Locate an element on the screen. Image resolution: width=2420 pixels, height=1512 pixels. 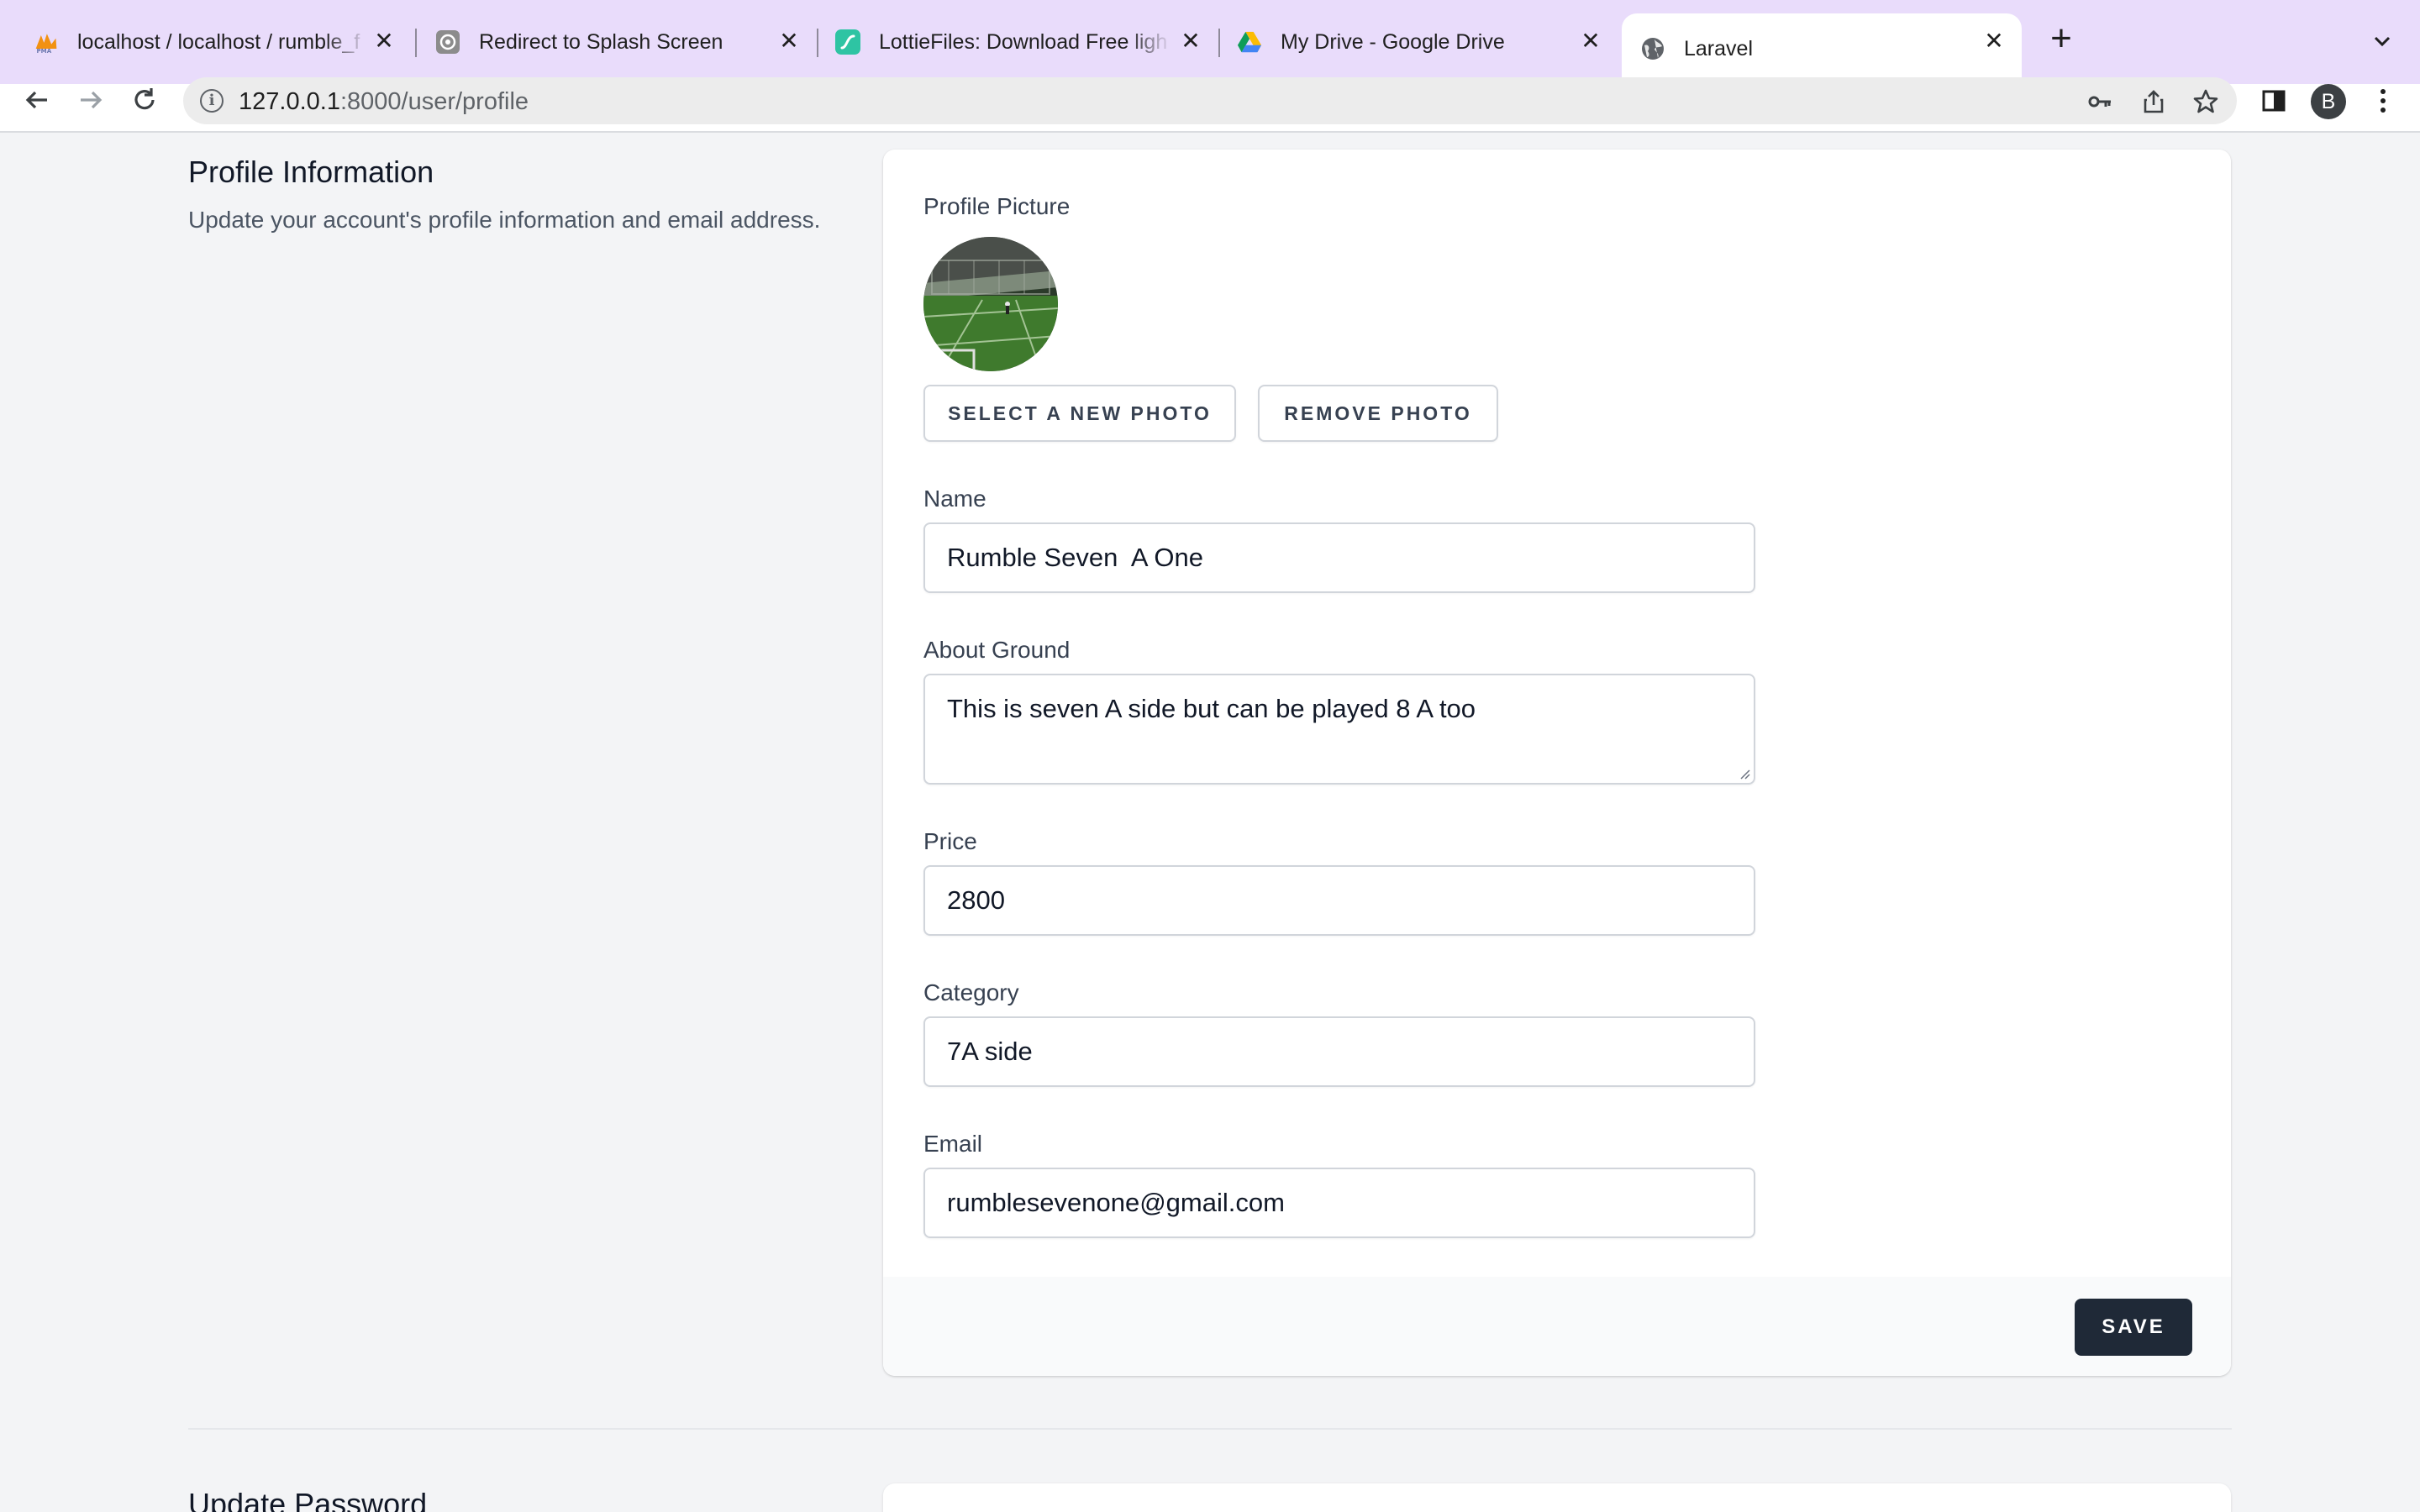
update-password-card is located at coordinates (1557, 1497).